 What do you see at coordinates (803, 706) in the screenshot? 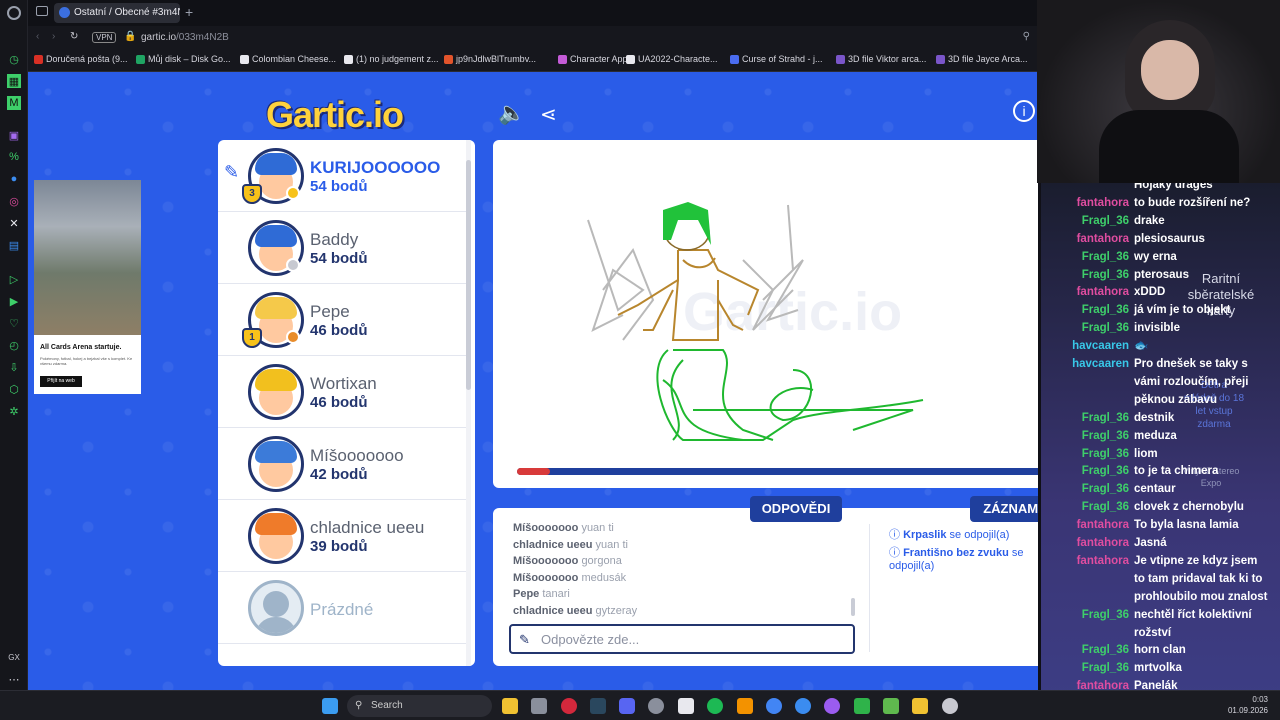
I see `app-icon` at bounding box center [803, 706].